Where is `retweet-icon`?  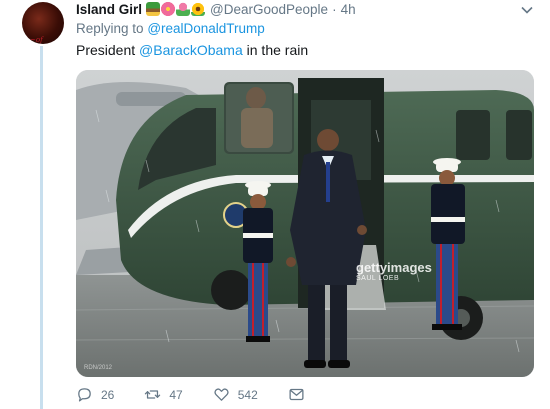 retweet-icon is located at coordinates (153, 394).